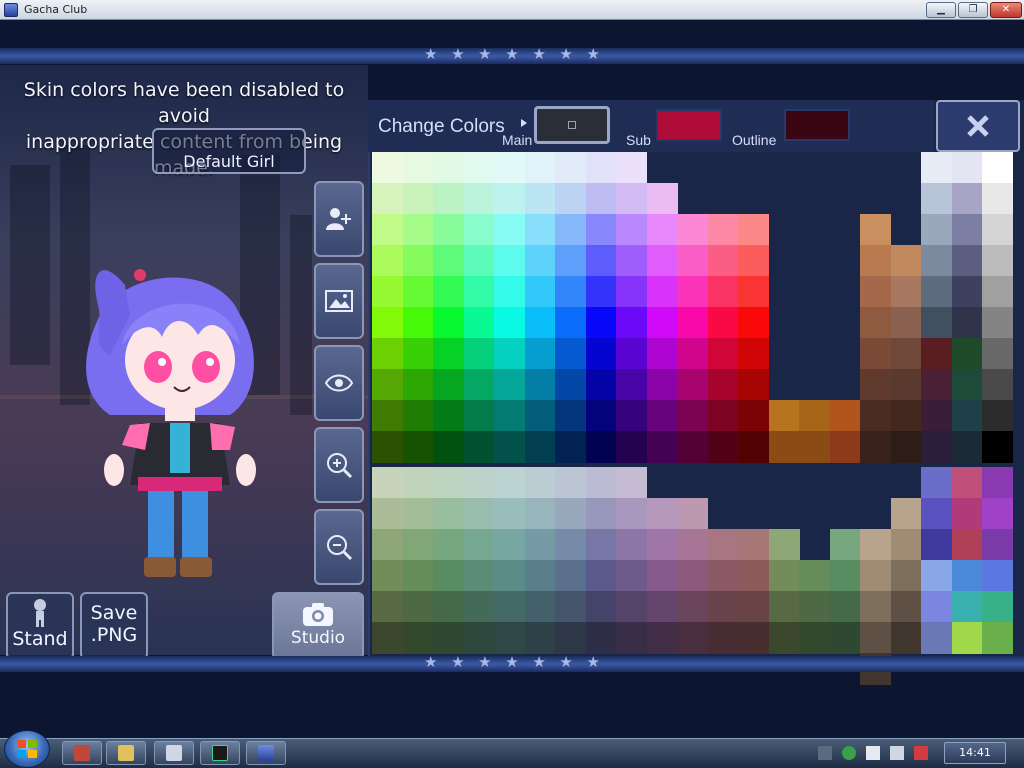 The image size is (1024, 768). What do you see at coordinates (82, 753) in the screenshot?
I see `taskbar-item-archive` at bounding box center [82, 753].